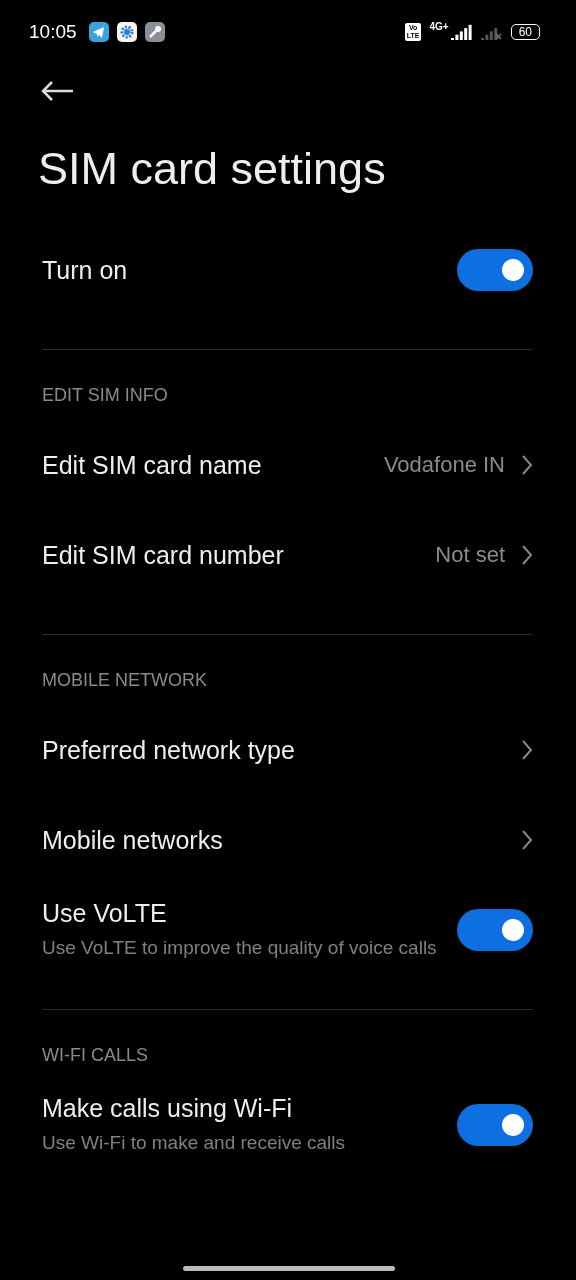 The width and height of the screenshot is (576, 1280). I want to click on settings-row: Edit SIM card number Not set, so click(287, 555).